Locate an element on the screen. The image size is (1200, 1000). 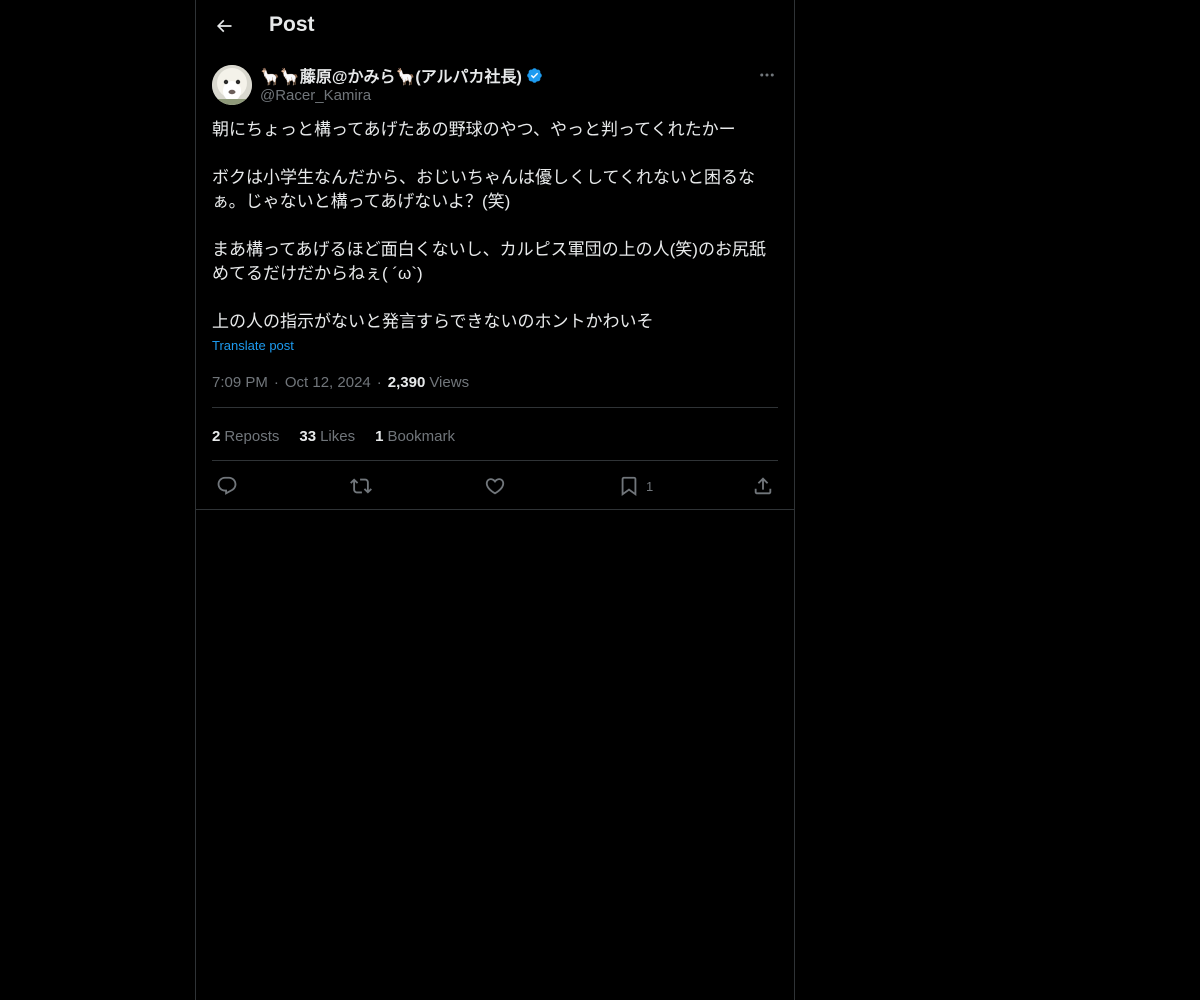
author-info: 🦙🦙藤原@かみら🦙(アルパカ社長) @Racer_Kamira is located at coordinates (500, 85).